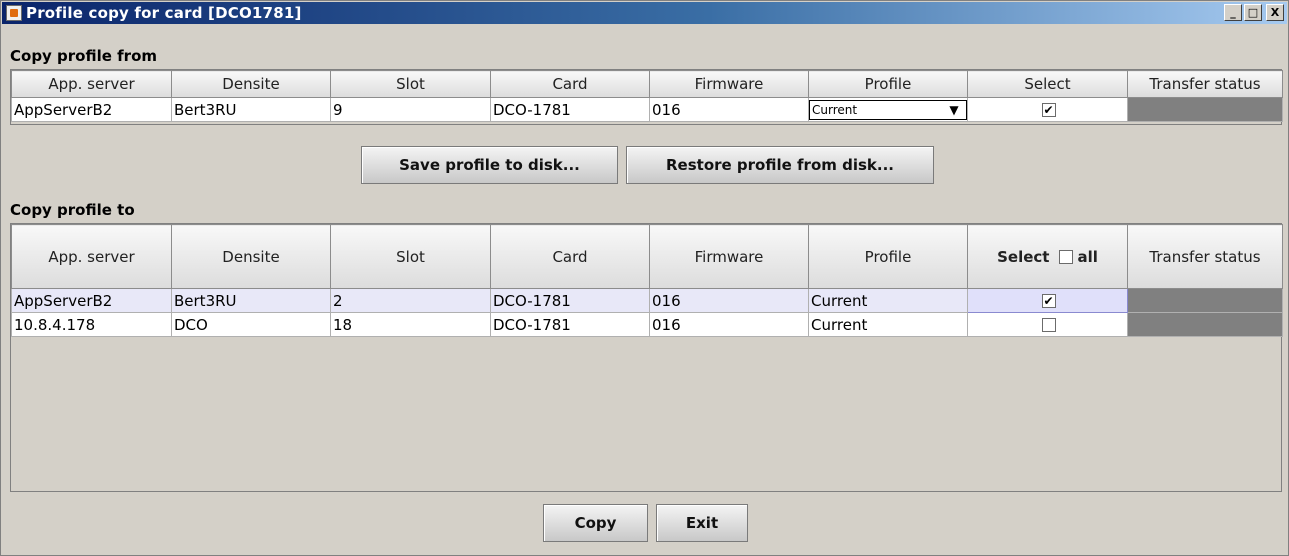 The width and height of the screenshot is (1289, 556). Describe the element at coordinates (1047, 84) in the screenshot. I see `column-header-select: Select` at that location.